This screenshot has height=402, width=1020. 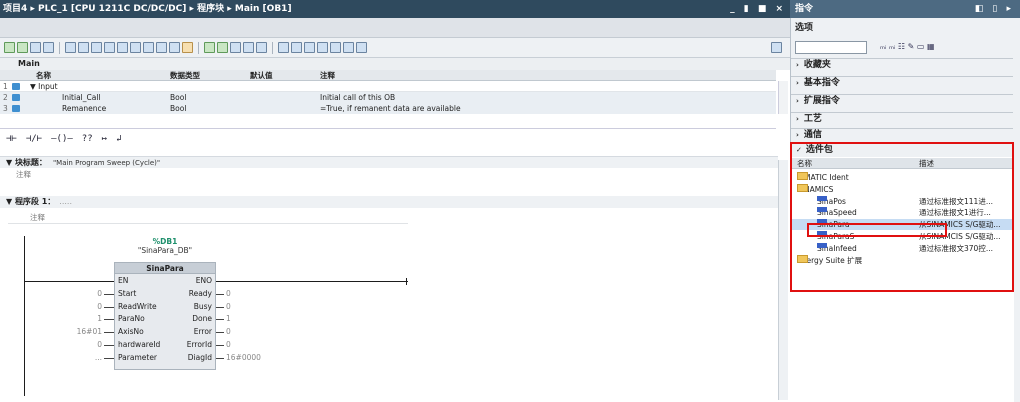 I want to click on wire-end, so click(x=406, y=281).